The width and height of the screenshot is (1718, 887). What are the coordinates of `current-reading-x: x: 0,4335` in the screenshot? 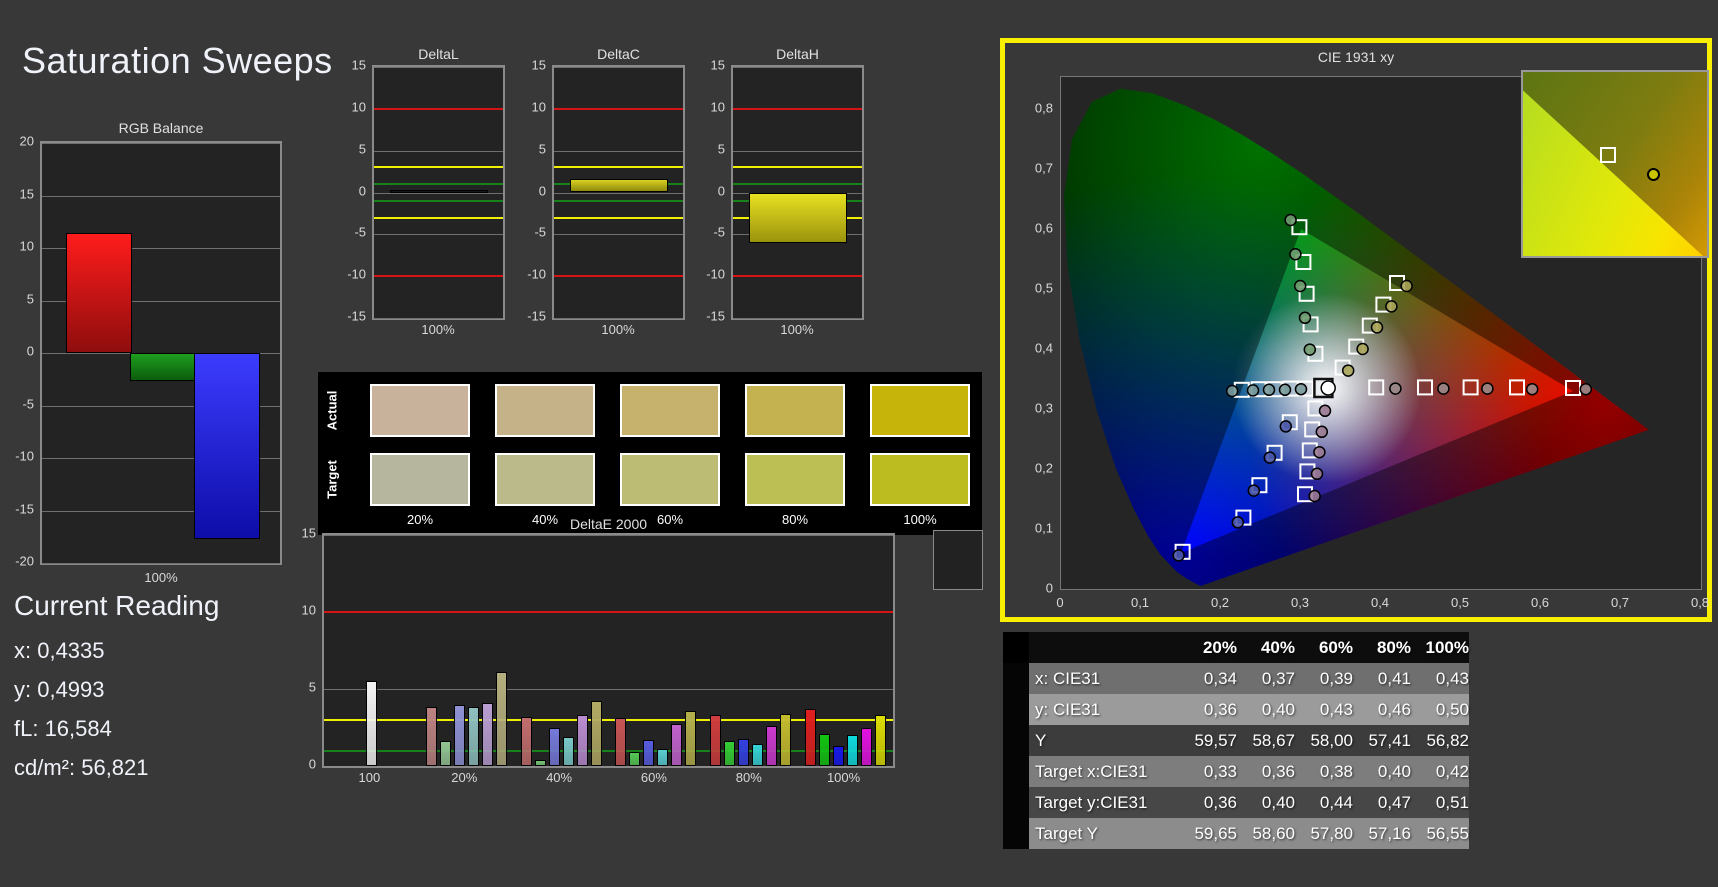 It's located at (59, 650).